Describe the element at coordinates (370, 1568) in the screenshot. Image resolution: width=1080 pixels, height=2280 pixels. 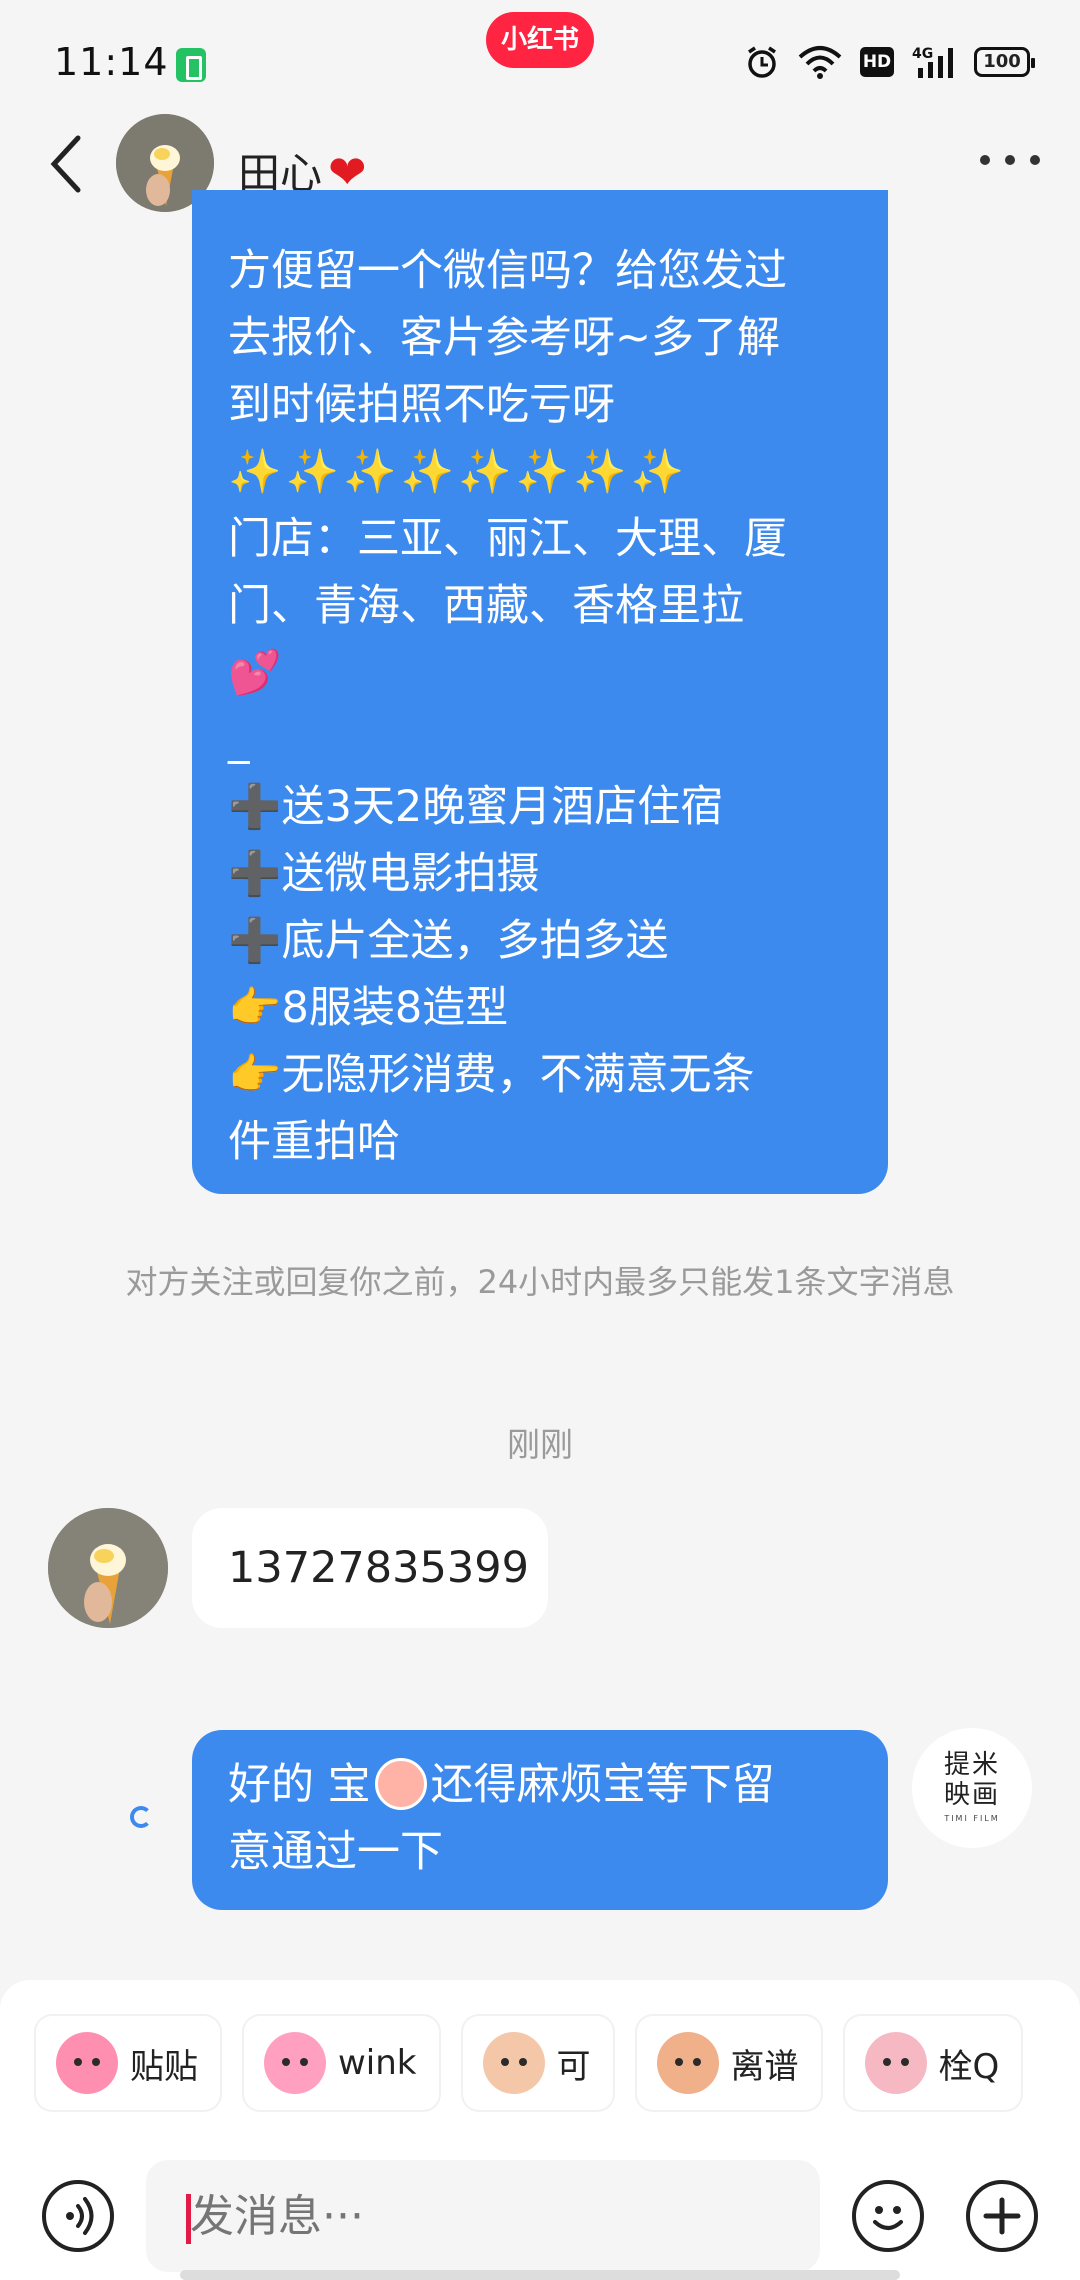
I see `incoming-message-bubble: 13727835399` at that location.